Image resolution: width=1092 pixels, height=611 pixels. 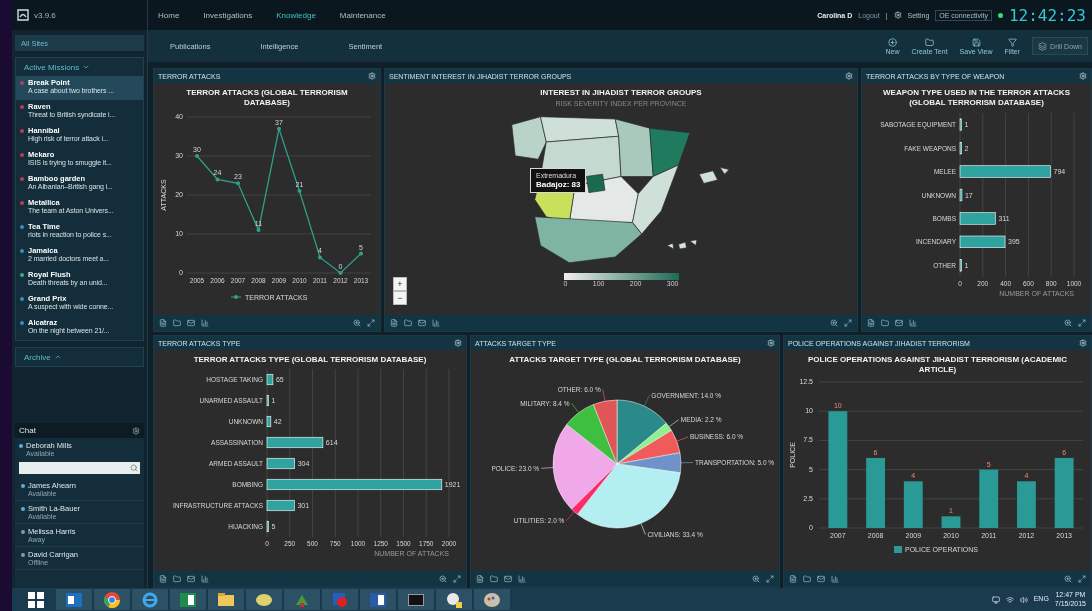 I want to click on chart-title: TERROR ATTACKS TYPE (GLOBAL TERRORISM DATABASE), so click(x=310, y=360).